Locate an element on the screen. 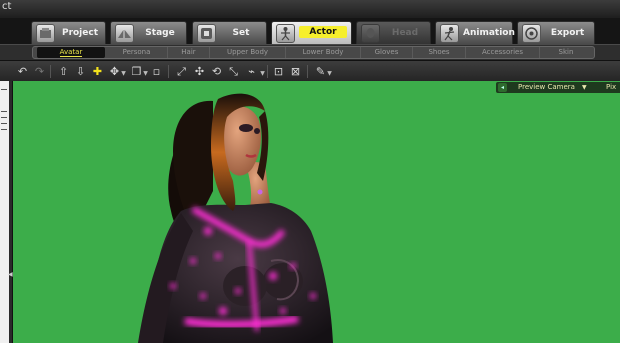 The image size is (620, 343). left-side-panel: ◀ is located at coordinates (6, 212).